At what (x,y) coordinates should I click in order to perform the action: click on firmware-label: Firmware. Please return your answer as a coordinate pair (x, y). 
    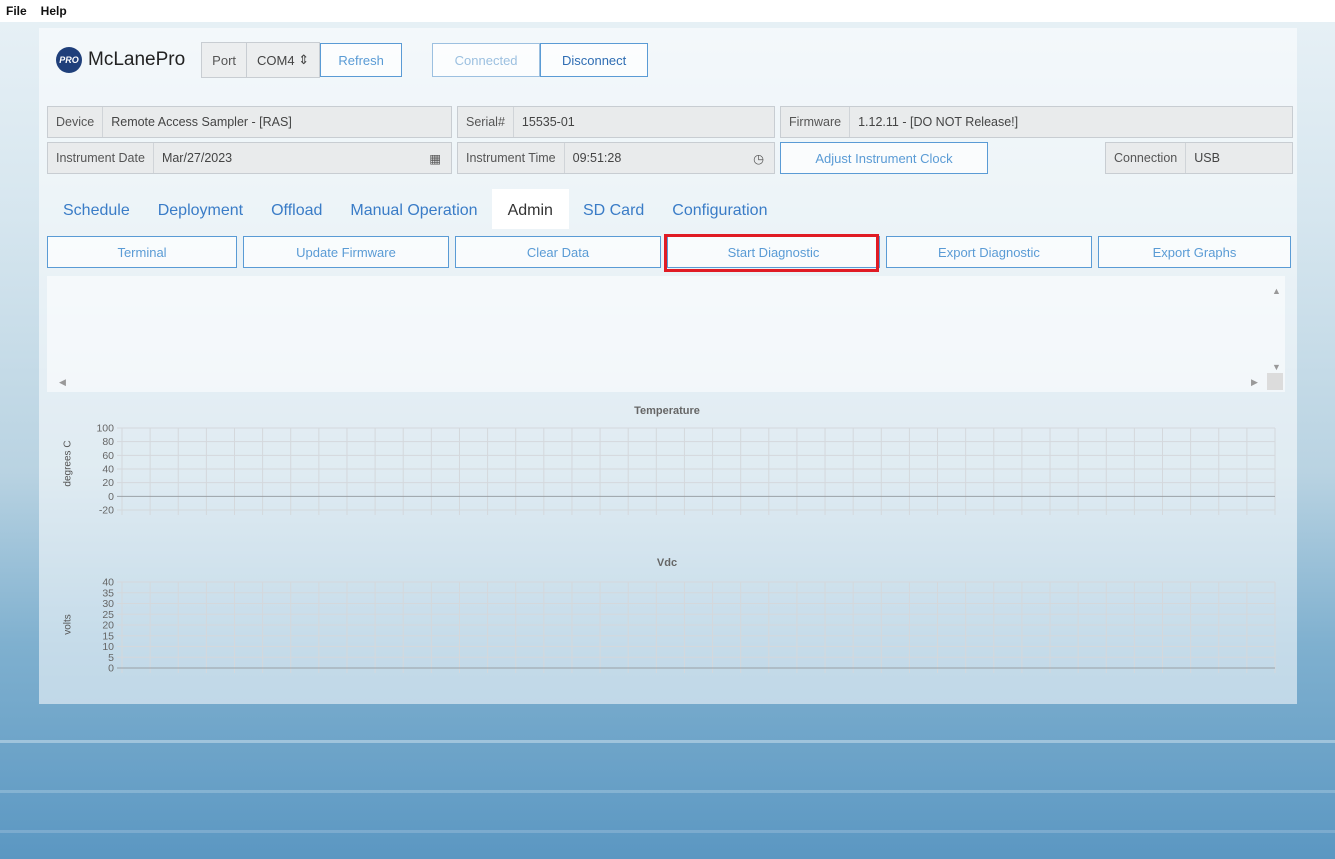
    Looking at the image, I should click on (816, 122).